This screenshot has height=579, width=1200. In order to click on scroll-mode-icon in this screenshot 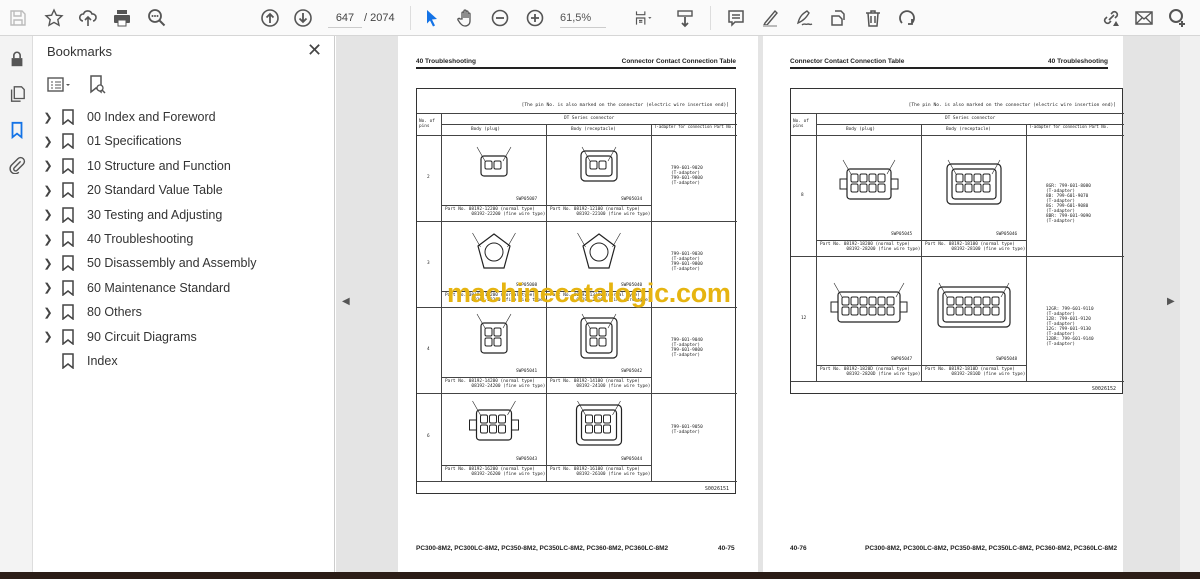, I will do `click(685, 18)`.